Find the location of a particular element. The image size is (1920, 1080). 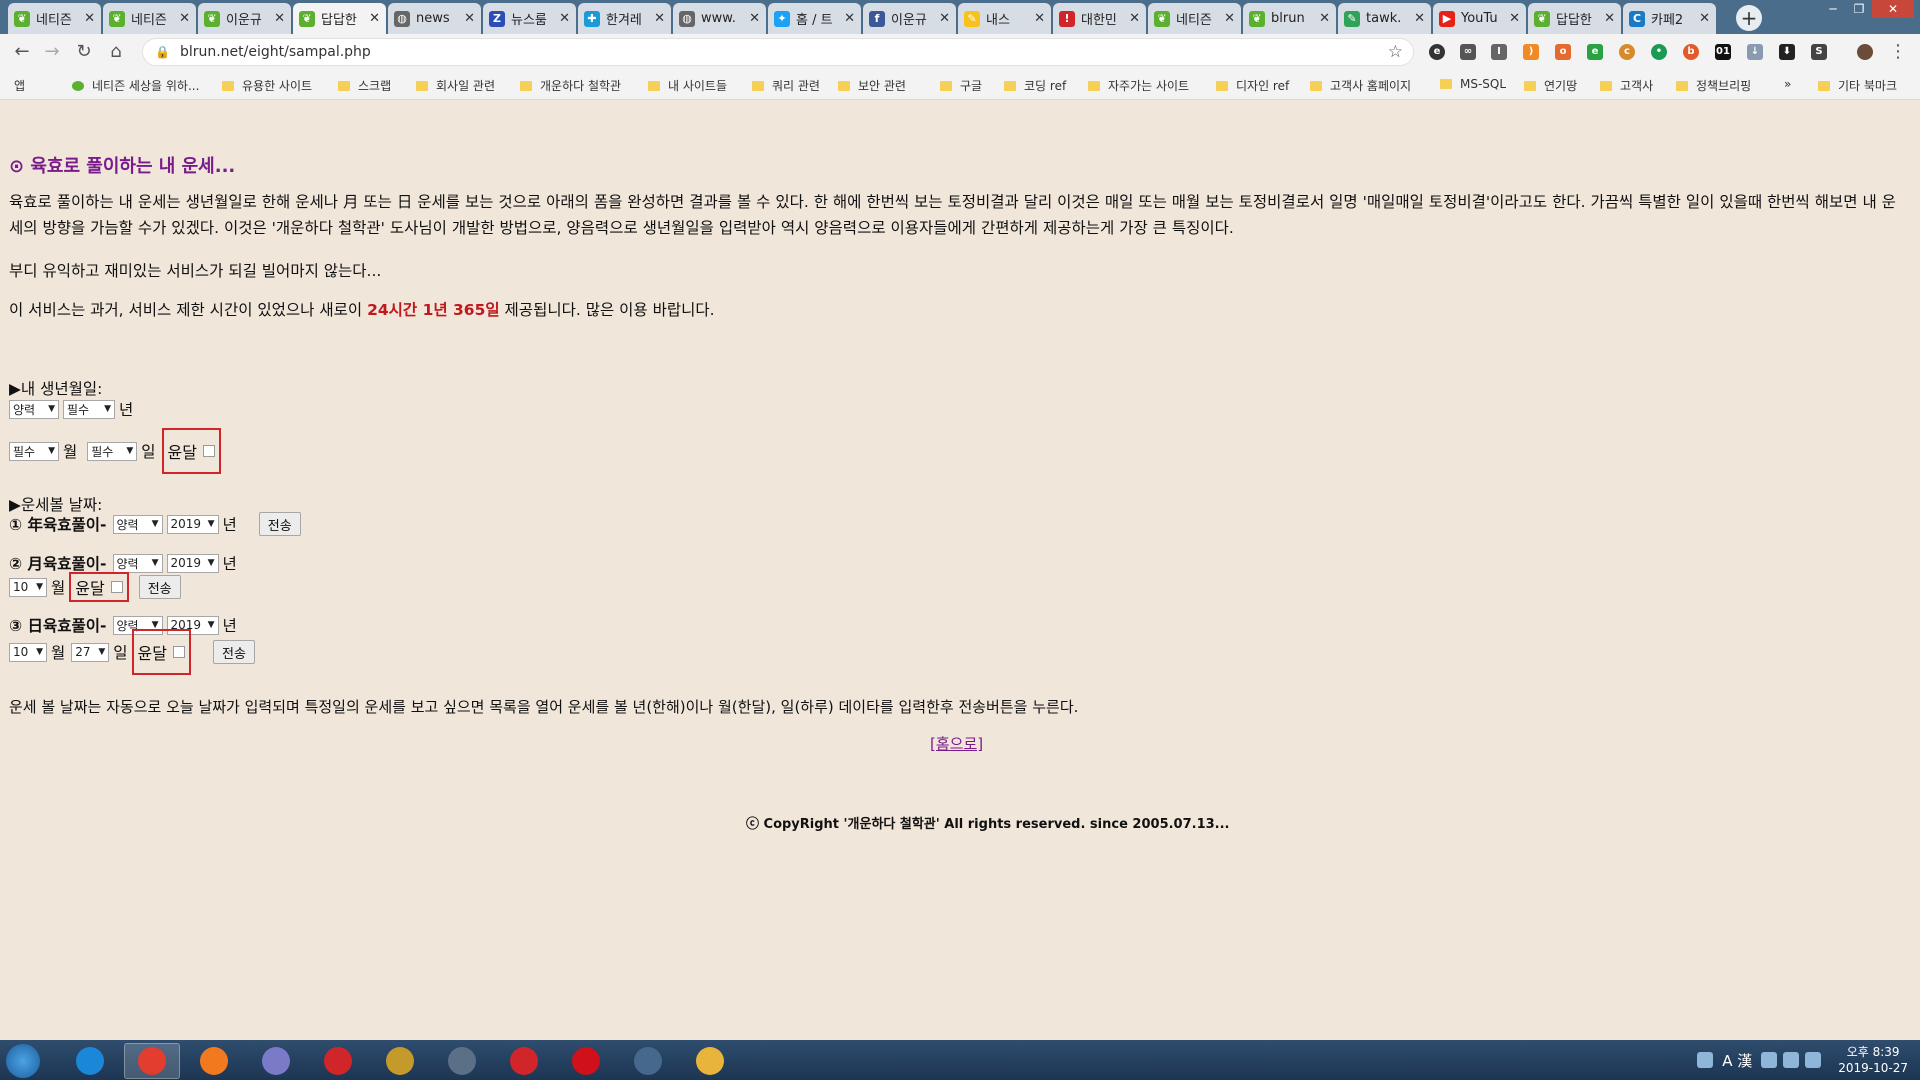

tab-12: ❦ 네티즌 ✕ is located at coordinates (1194, 18).